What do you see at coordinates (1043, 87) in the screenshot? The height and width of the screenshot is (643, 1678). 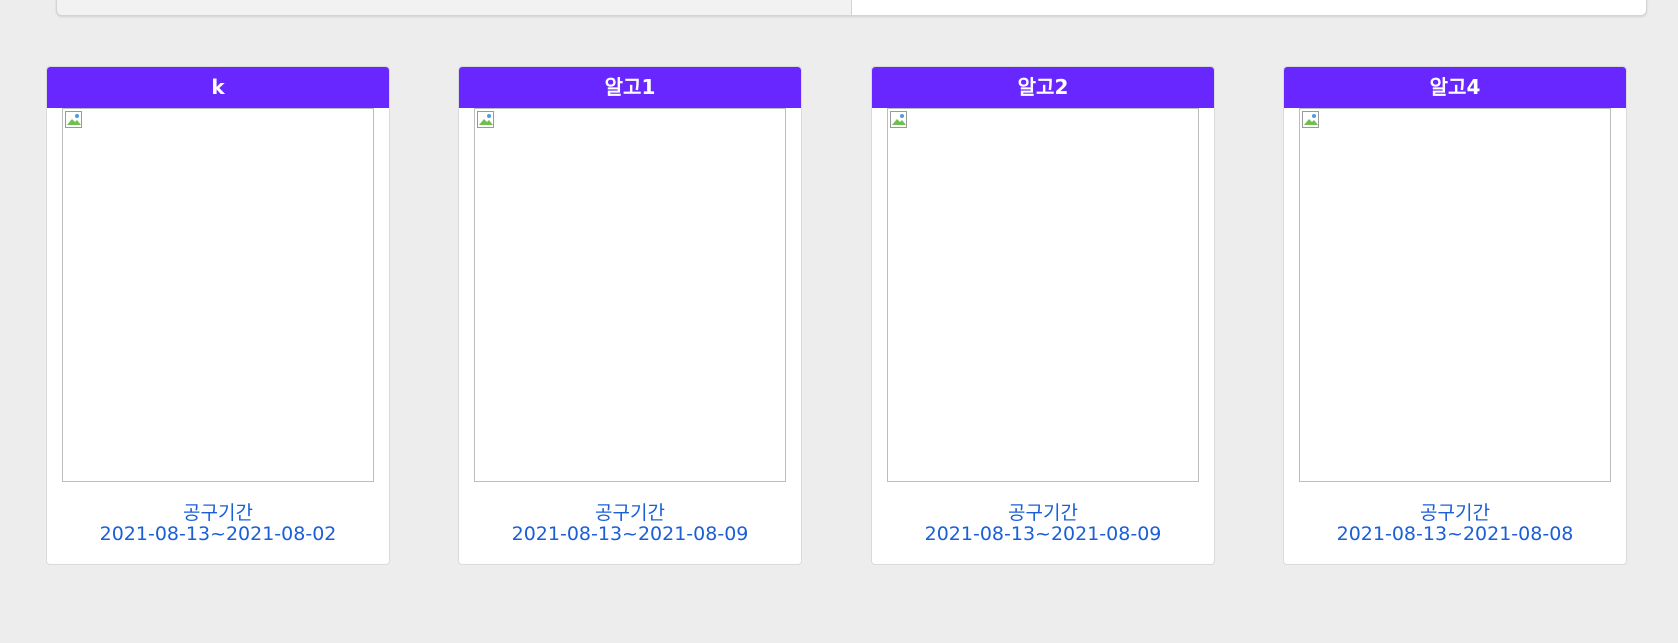 I see `card-title: 알고2` at bounding box center [1043, 87].